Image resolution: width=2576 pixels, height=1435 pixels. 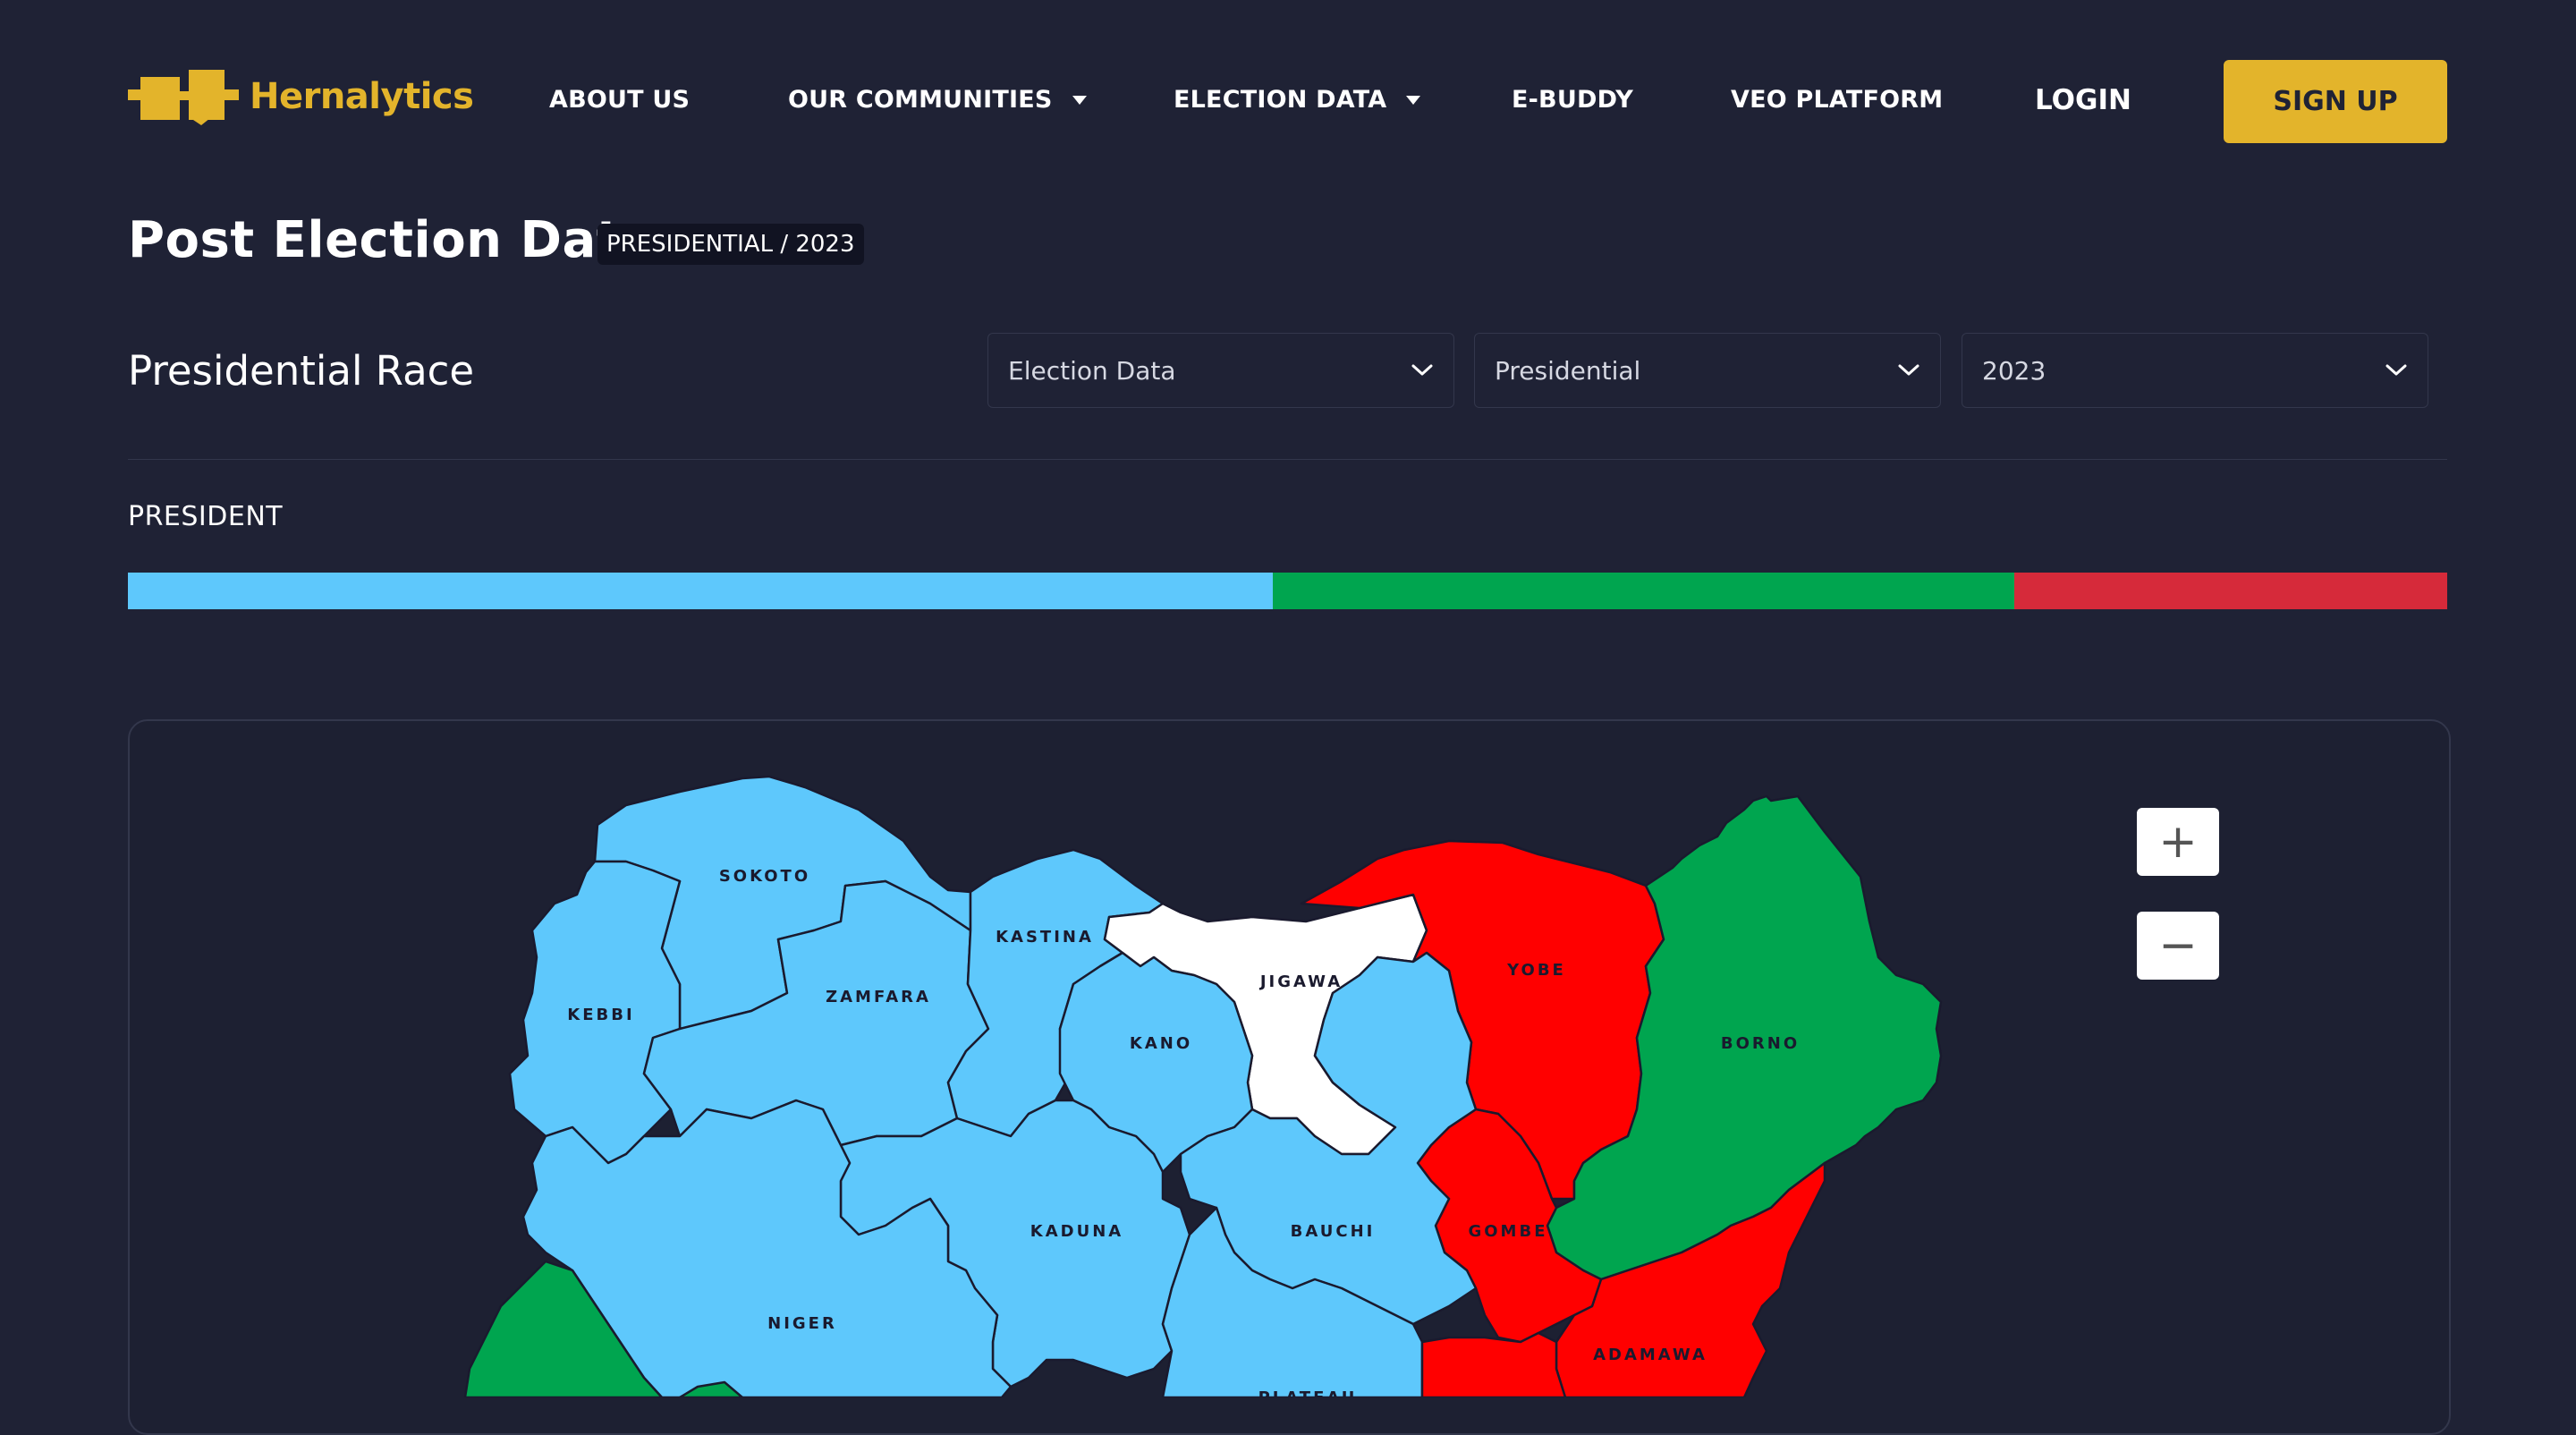 I want to click on nav-e-buddy-label: E-BUDDY, so click(x=1572, y=100).